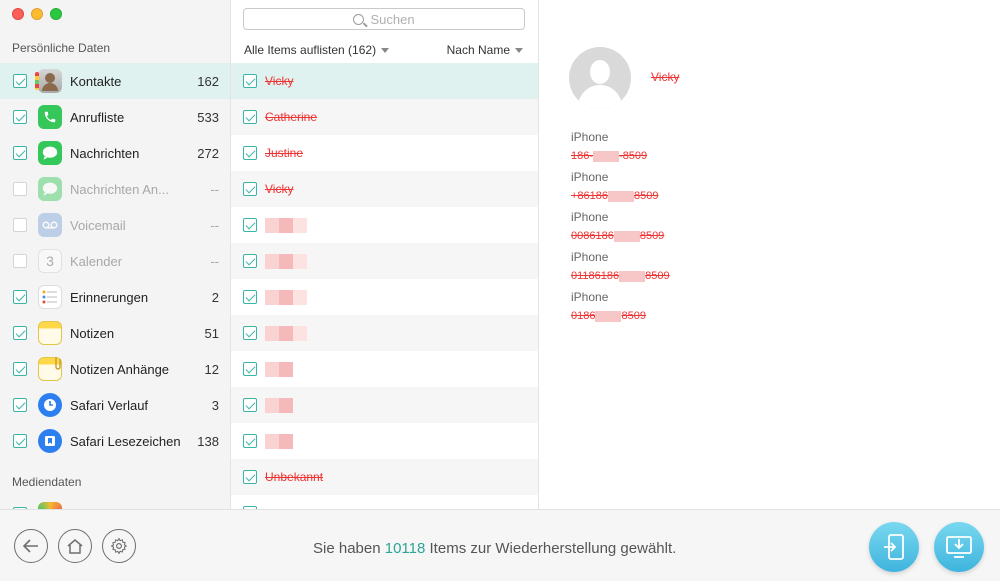  I want to click on to-computer-icon, so click(959, 547).